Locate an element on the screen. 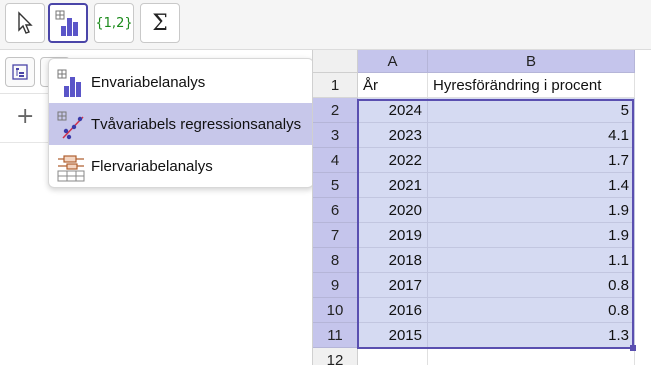 The width and height of the screenshot is (651, 365). row-header: 7 is located at coordinates (335, 235).